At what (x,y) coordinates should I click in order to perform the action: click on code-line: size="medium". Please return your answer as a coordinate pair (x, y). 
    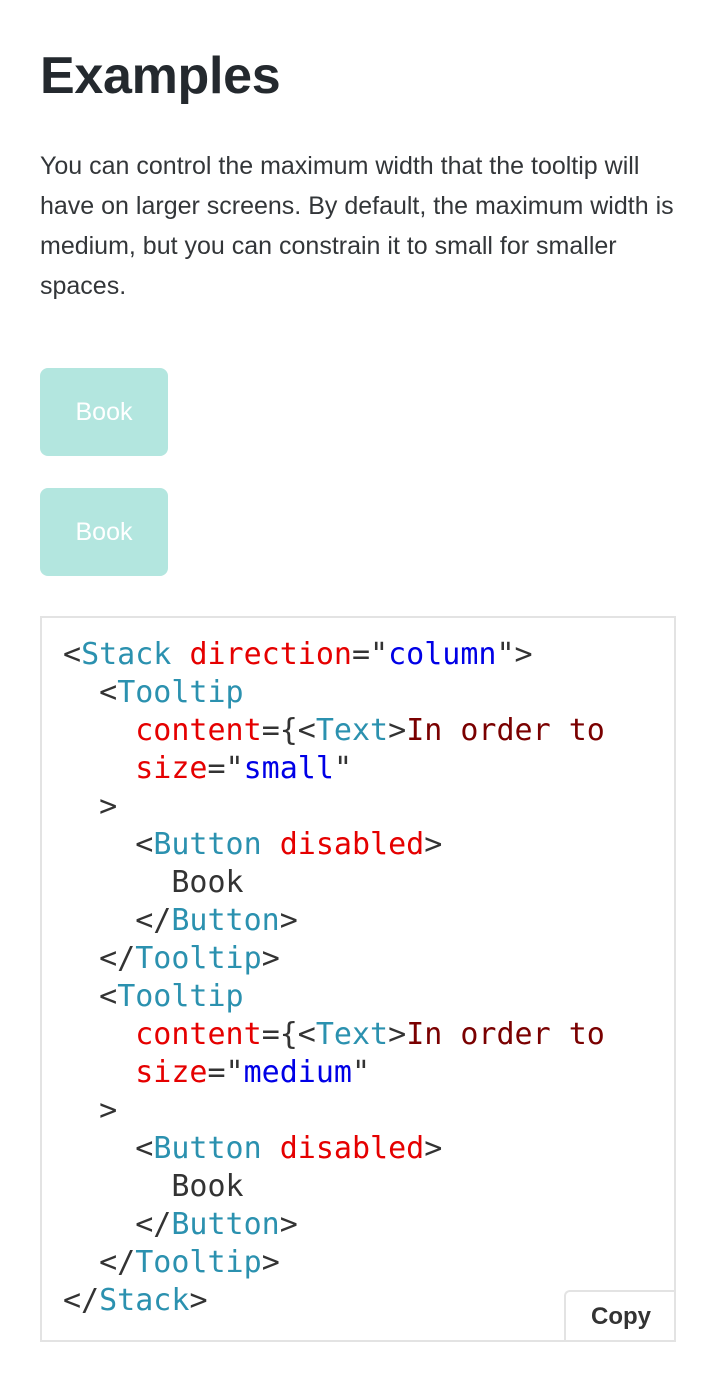
    Looking at the image, I should click on (216, 1072).